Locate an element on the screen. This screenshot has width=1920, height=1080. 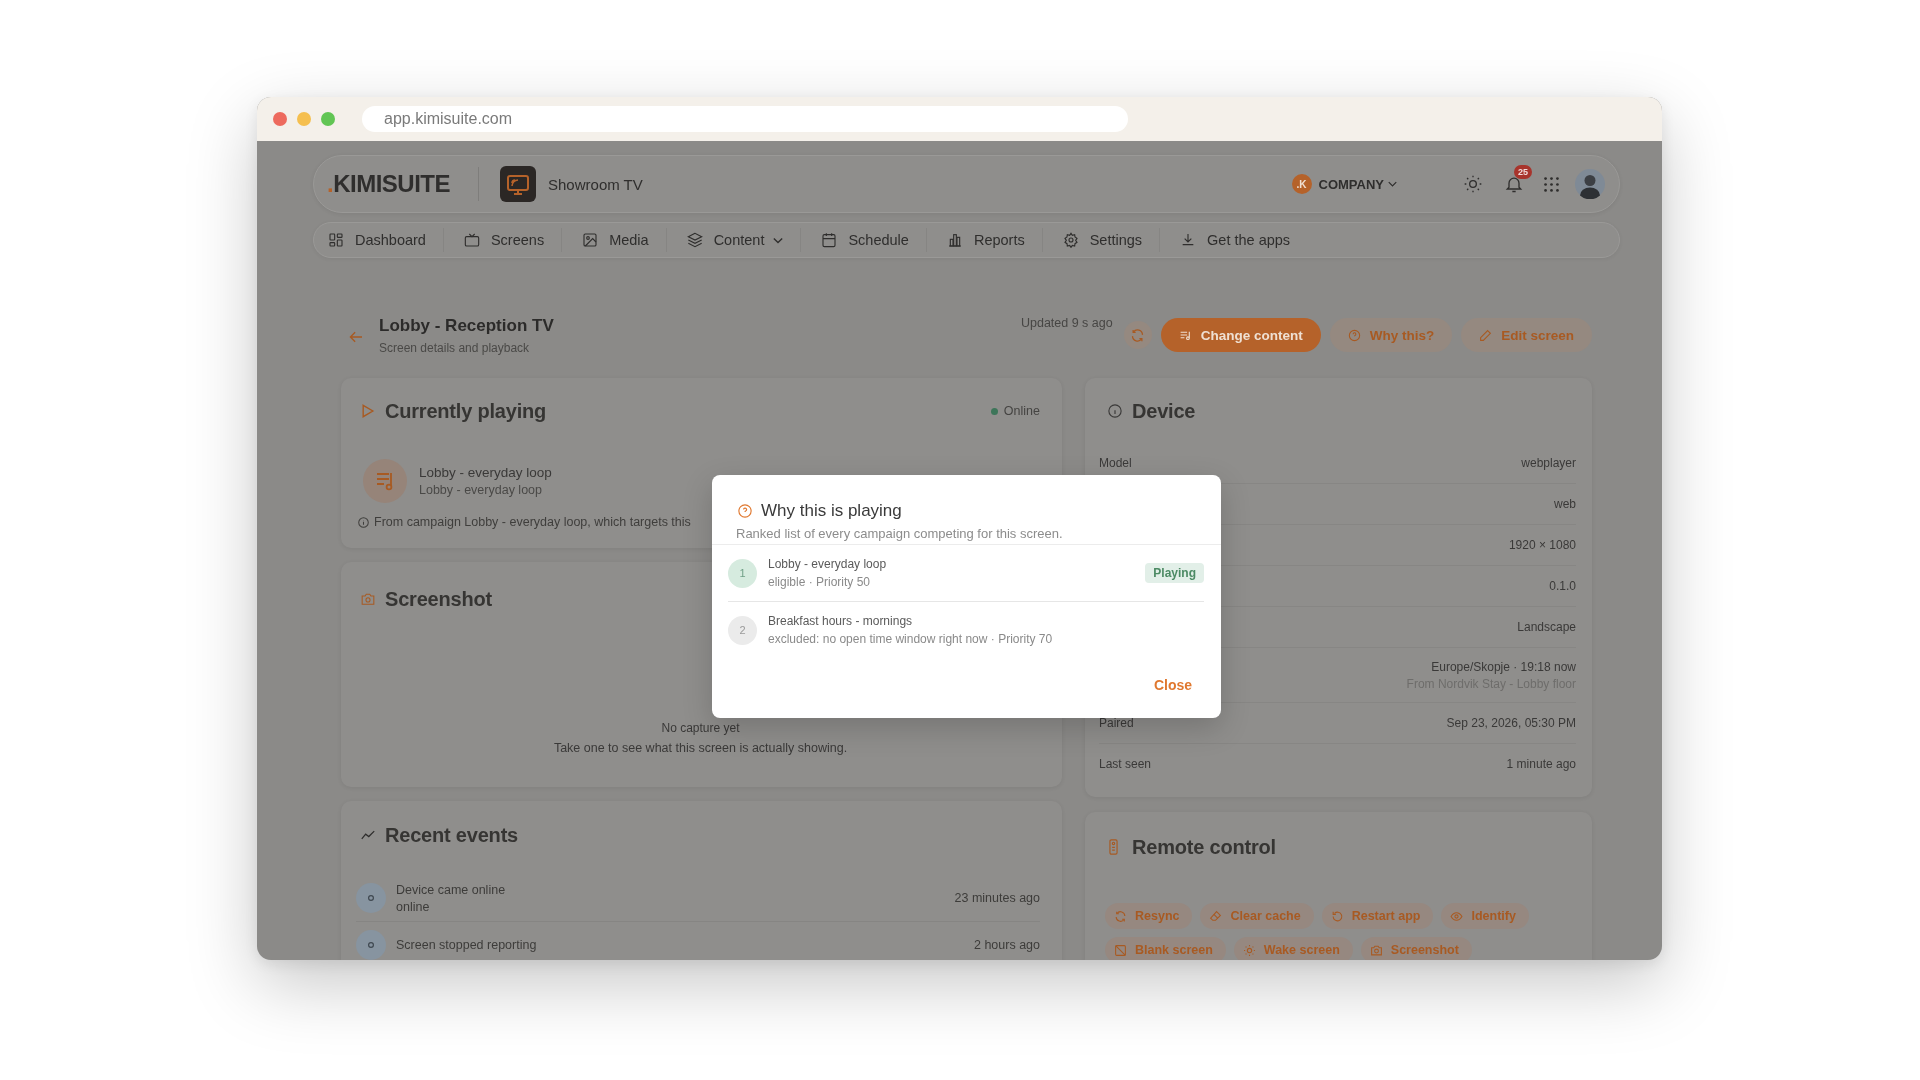
event-title: Screen stopped reporting is located at coordinates (466, 945).